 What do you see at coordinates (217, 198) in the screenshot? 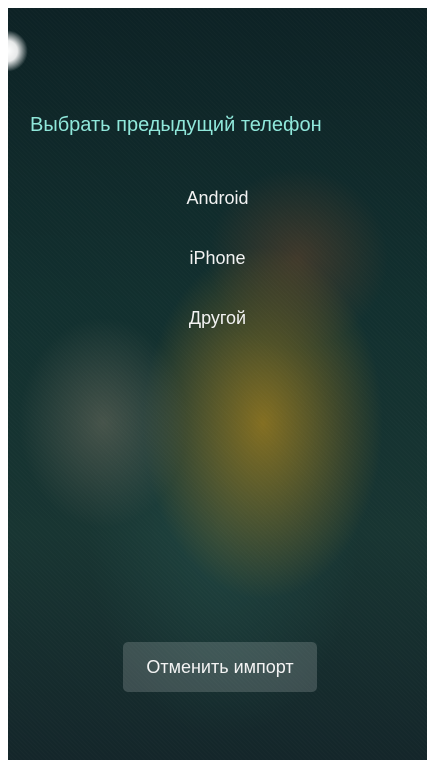
I see `option-android: Android` at bounding box center [217, 198].